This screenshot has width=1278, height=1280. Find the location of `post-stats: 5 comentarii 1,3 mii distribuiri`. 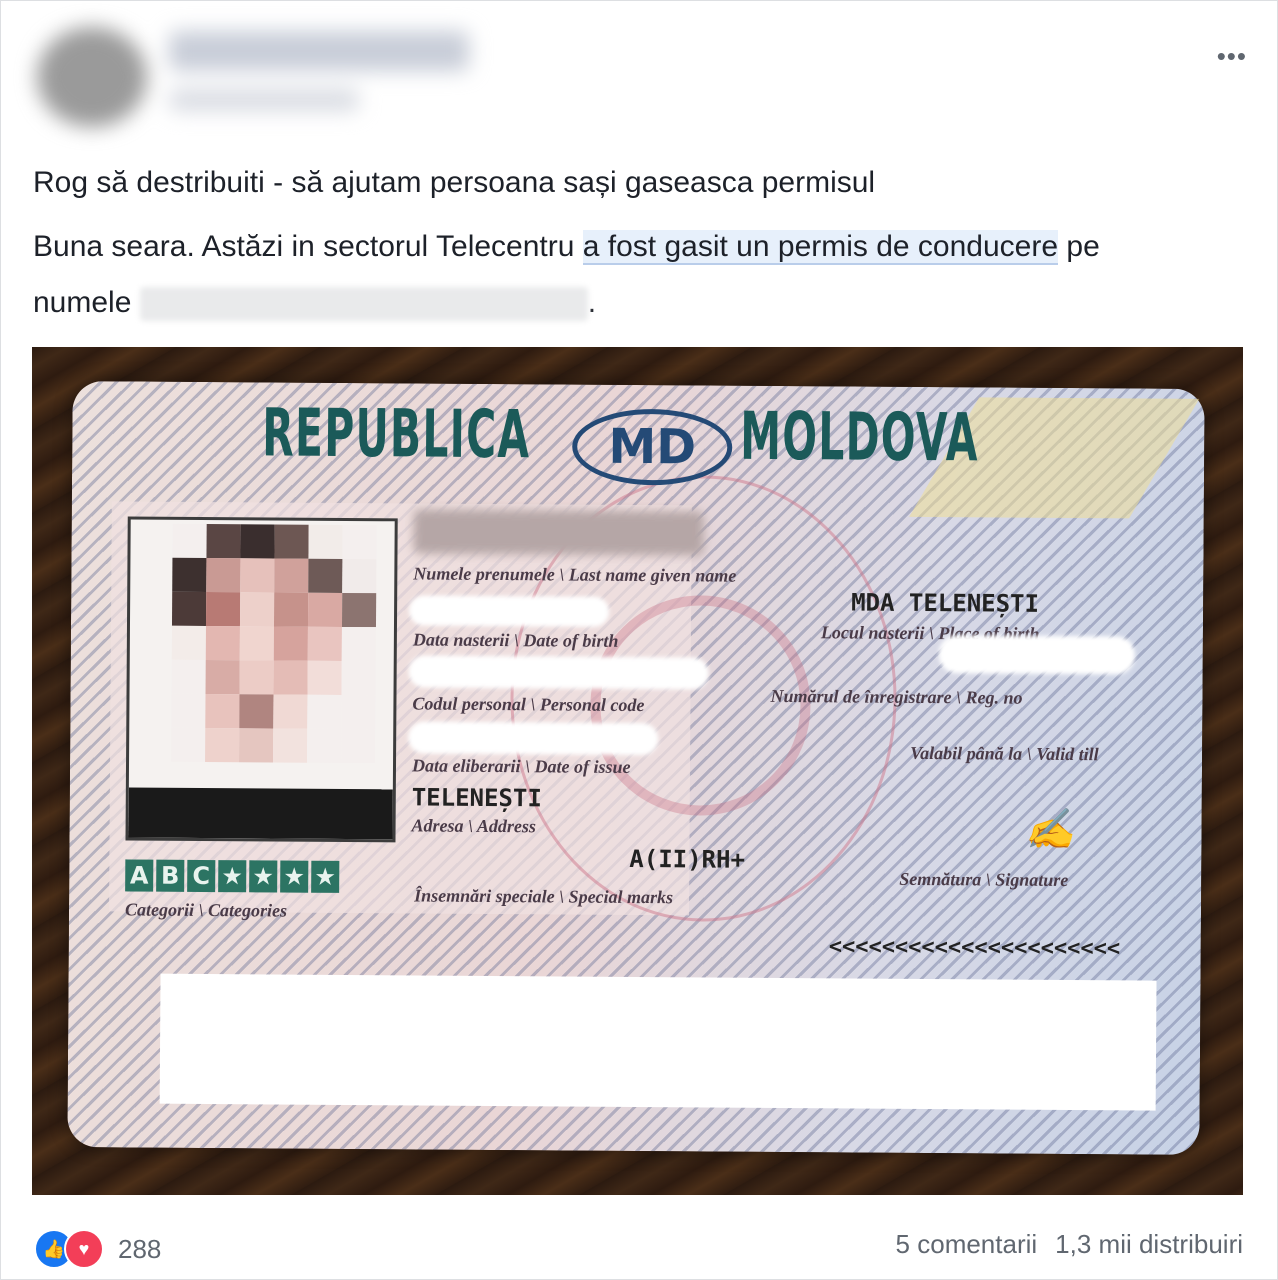

post-stats: 5 comentarii 1,3 mii distribuiri is located at coordinates (1069, 1244).